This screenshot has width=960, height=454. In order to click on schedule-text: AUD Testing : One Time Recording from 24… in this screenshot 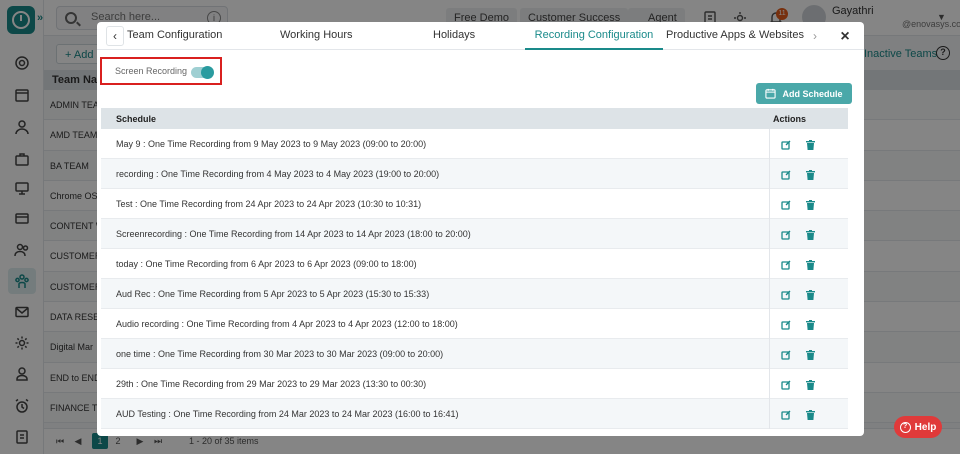, I will do `click(287, 414)`.